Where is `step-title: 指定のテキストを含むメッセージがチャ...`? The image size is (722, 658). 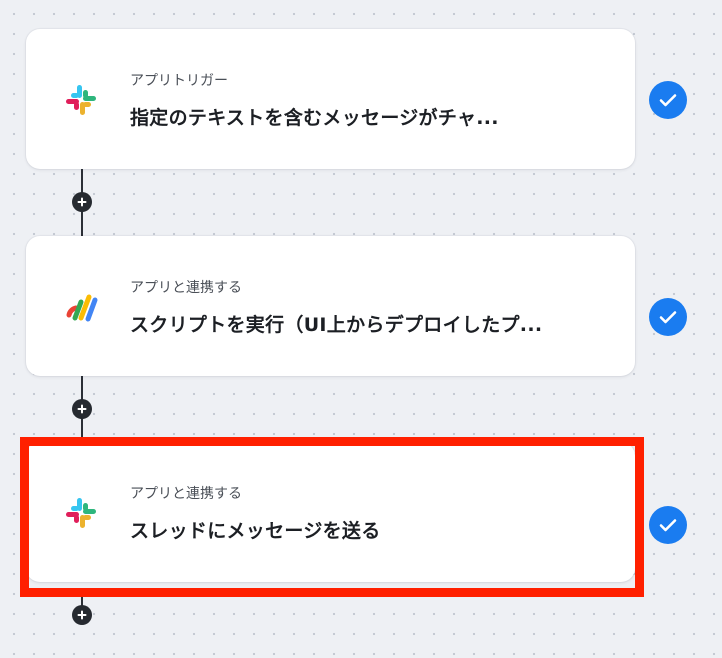
step-title: 指定のテキストを含むメッセージがチャ... is located at coordinates (314, 118).